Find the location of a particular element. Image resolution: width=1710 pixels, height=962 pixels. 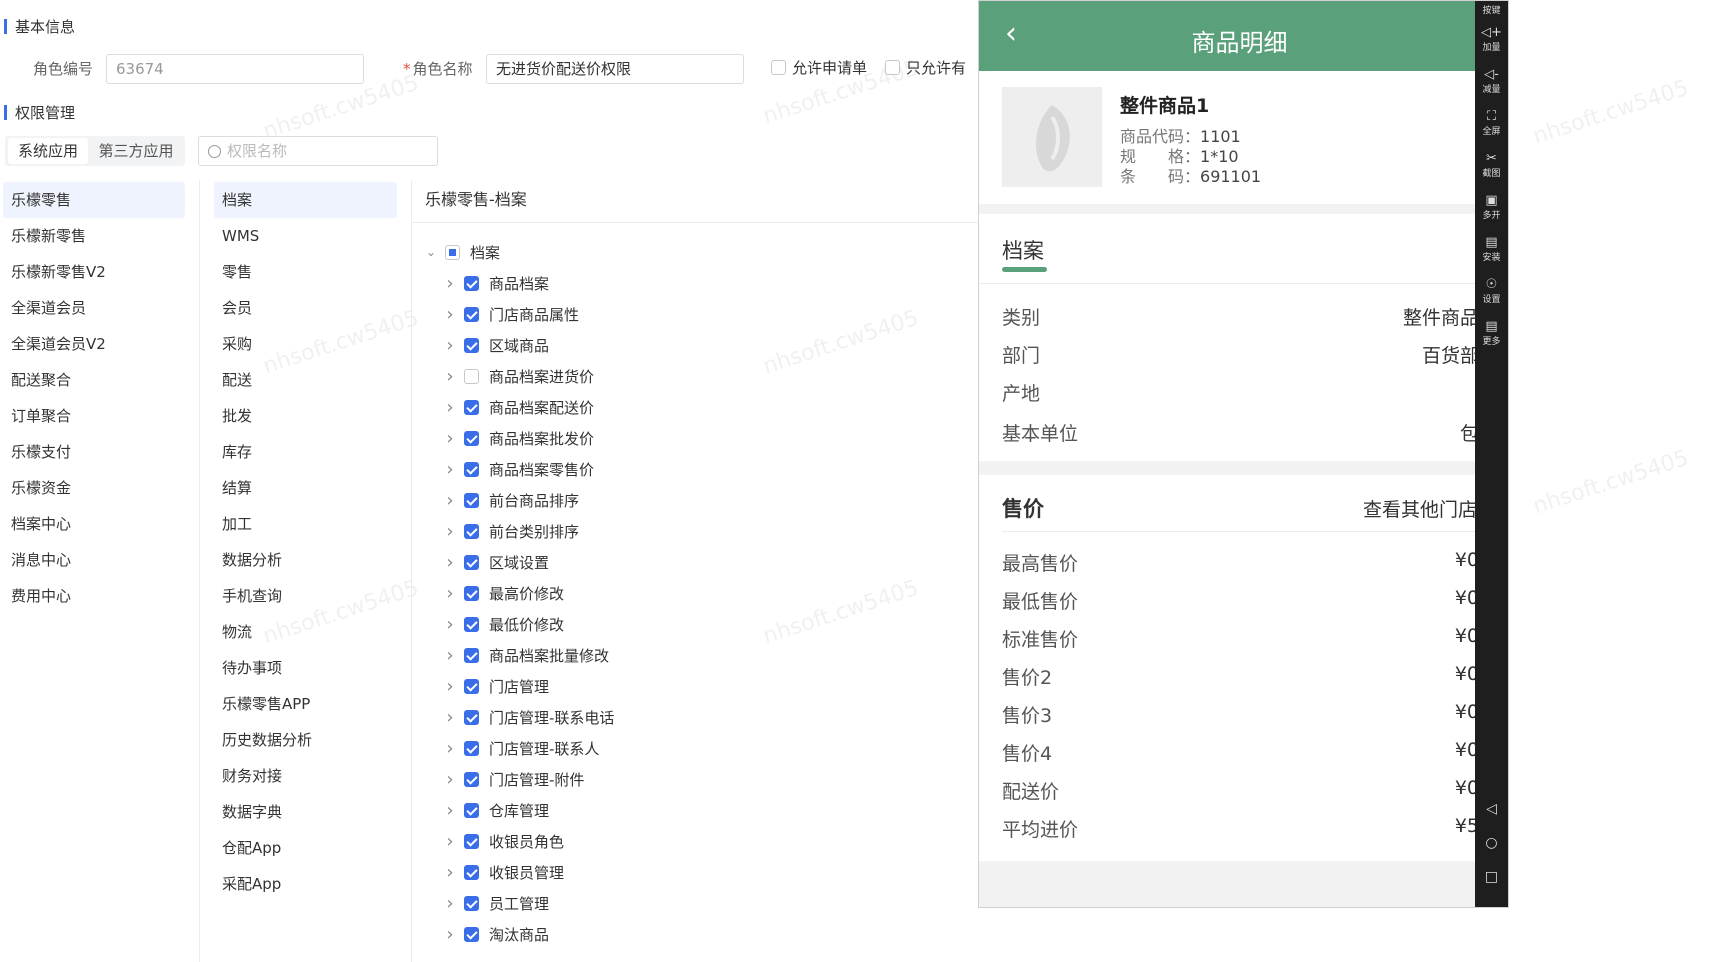

module-item: 数据字典 is located at coordinates (305, 812).